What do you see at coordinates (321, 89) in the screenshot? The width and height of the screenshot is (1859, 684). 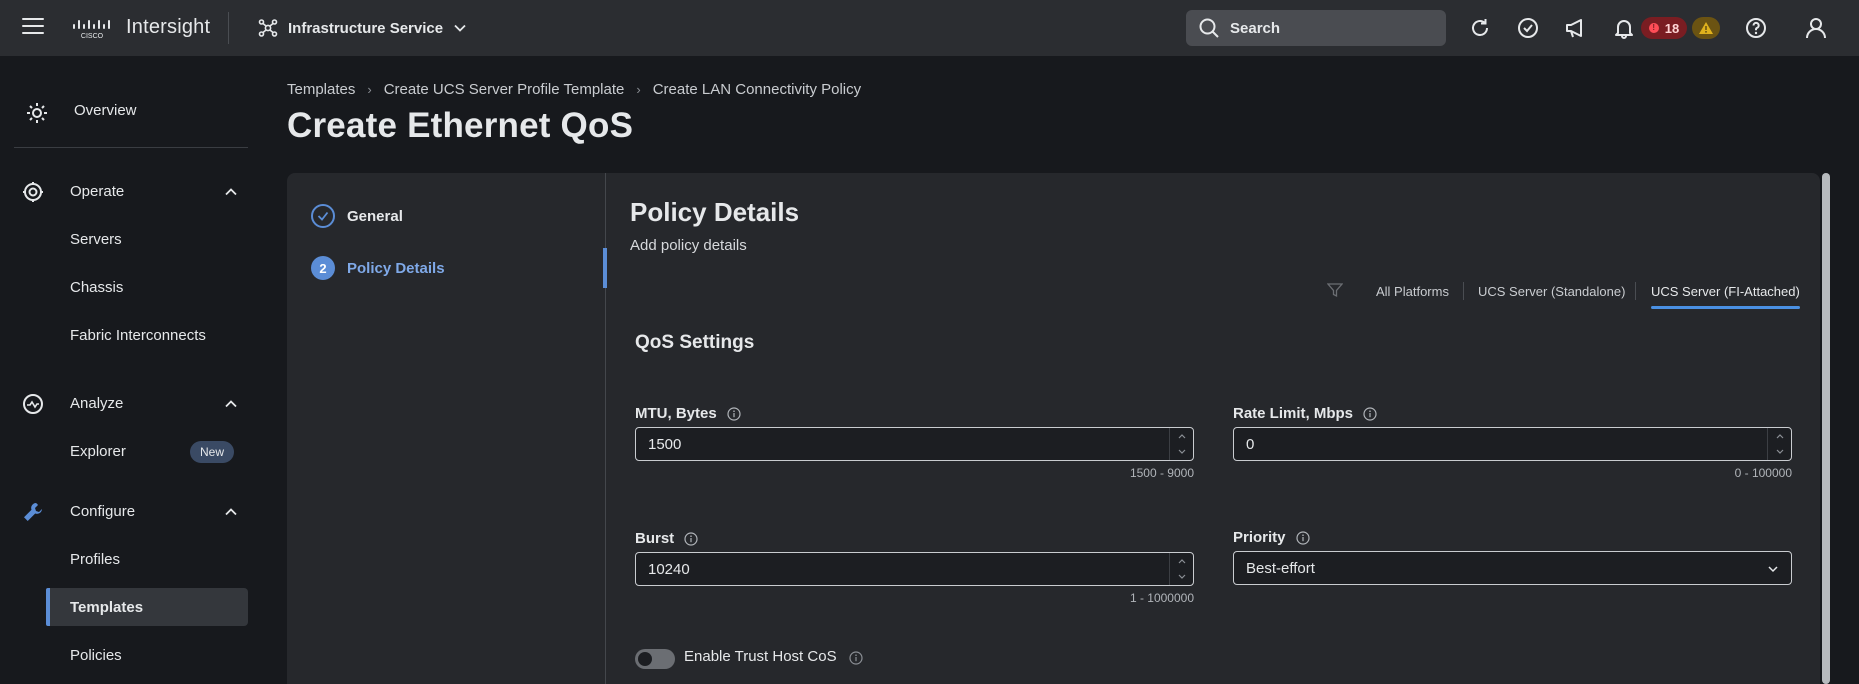 I see `breadcrumb-templates: Templates` at bounding box center [321, 89].